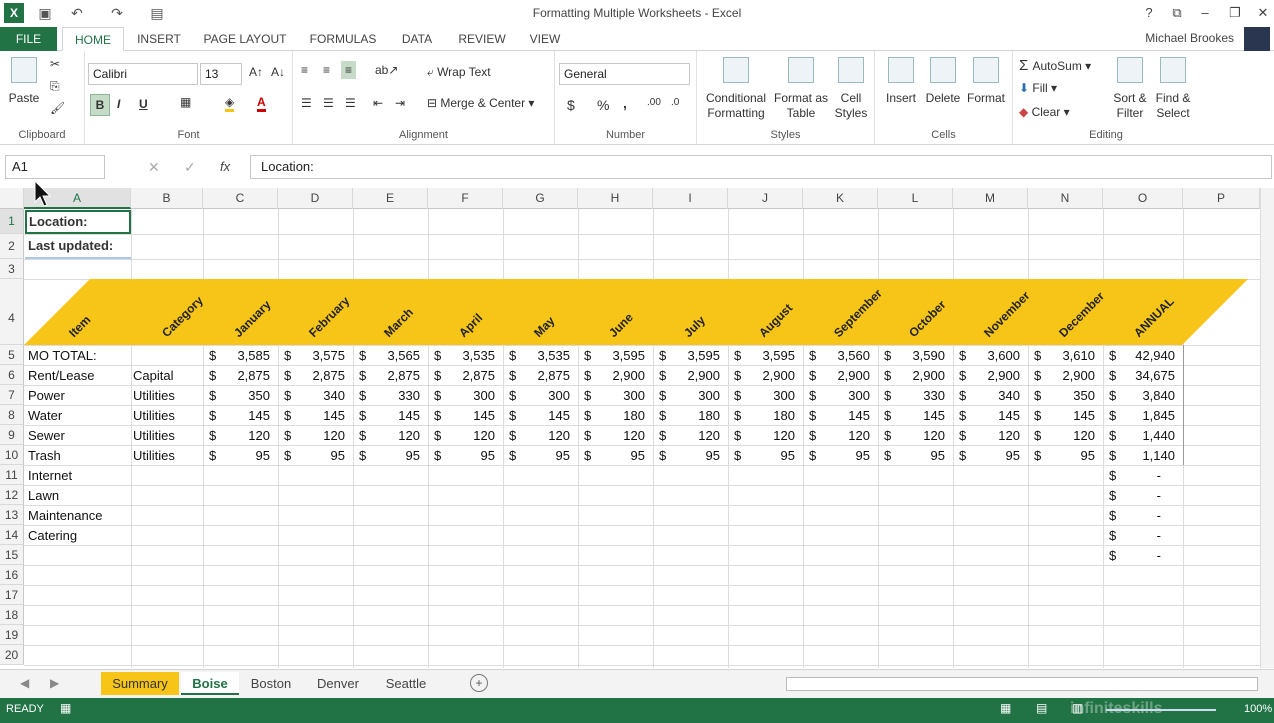 This screenshot has height=723, width=1274. Describe the element at coordinates (12, 575) in the screenshot. I see `row-header-16: 16` at that location.